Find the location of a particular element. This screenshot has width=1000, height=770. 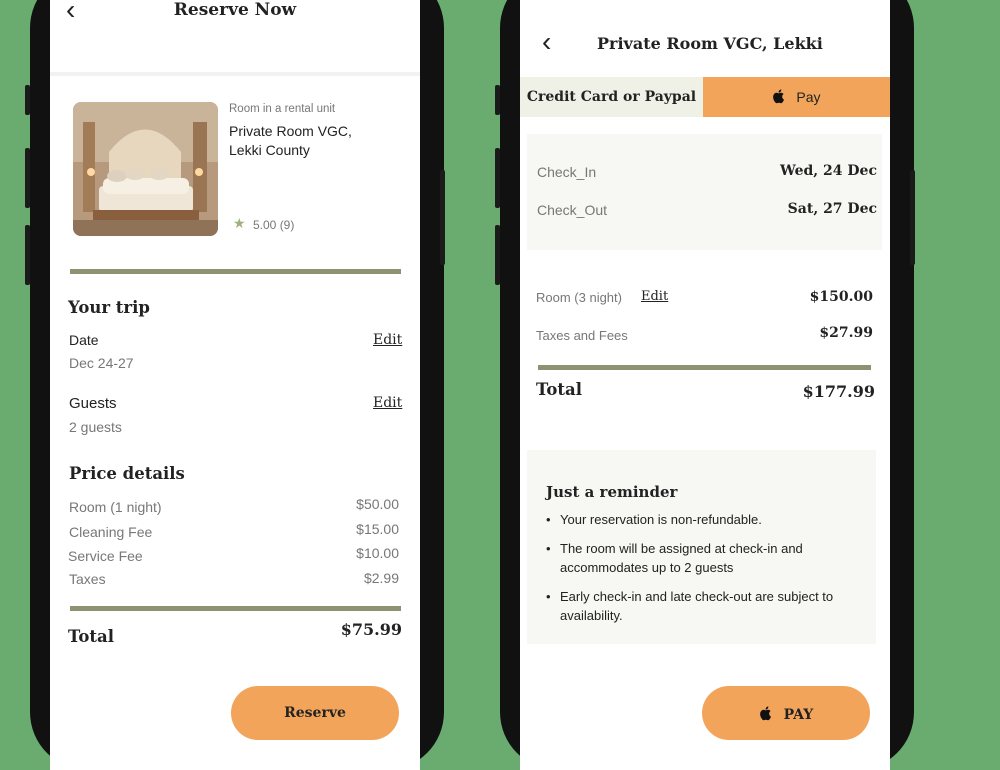

price-details-title: Price details is located at coordinates (127, 473).